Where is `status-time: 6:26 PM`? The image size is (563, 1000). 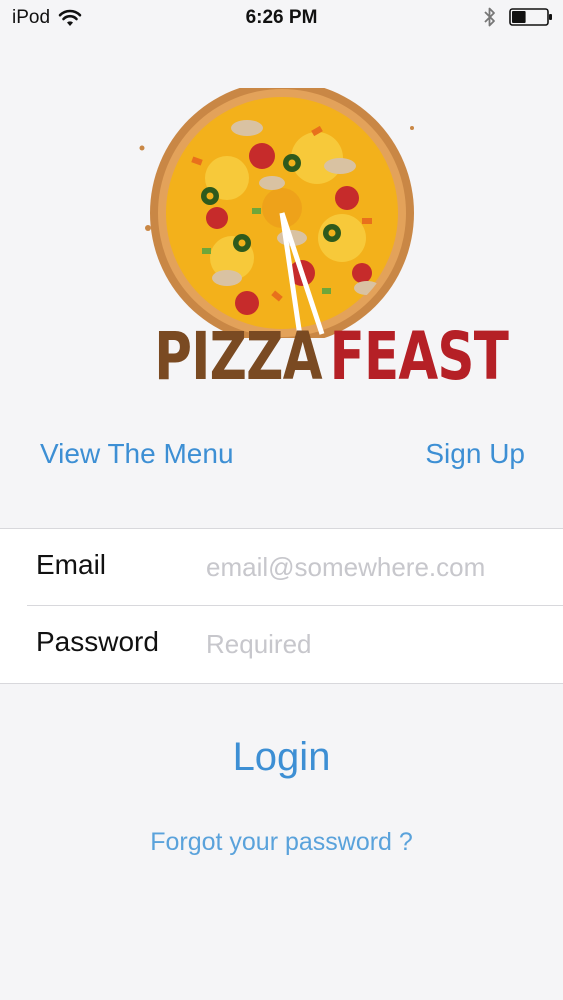
status-time: 6:26 PM is located at coordinates (281, 17).